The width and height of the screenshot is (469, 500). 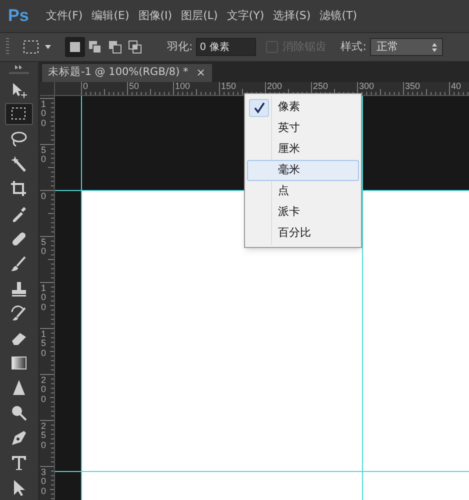 What do you see at coordinates (303, 128) in the screenshot?
I see `menu-item: 英寸` at bounding box center [303, 128].